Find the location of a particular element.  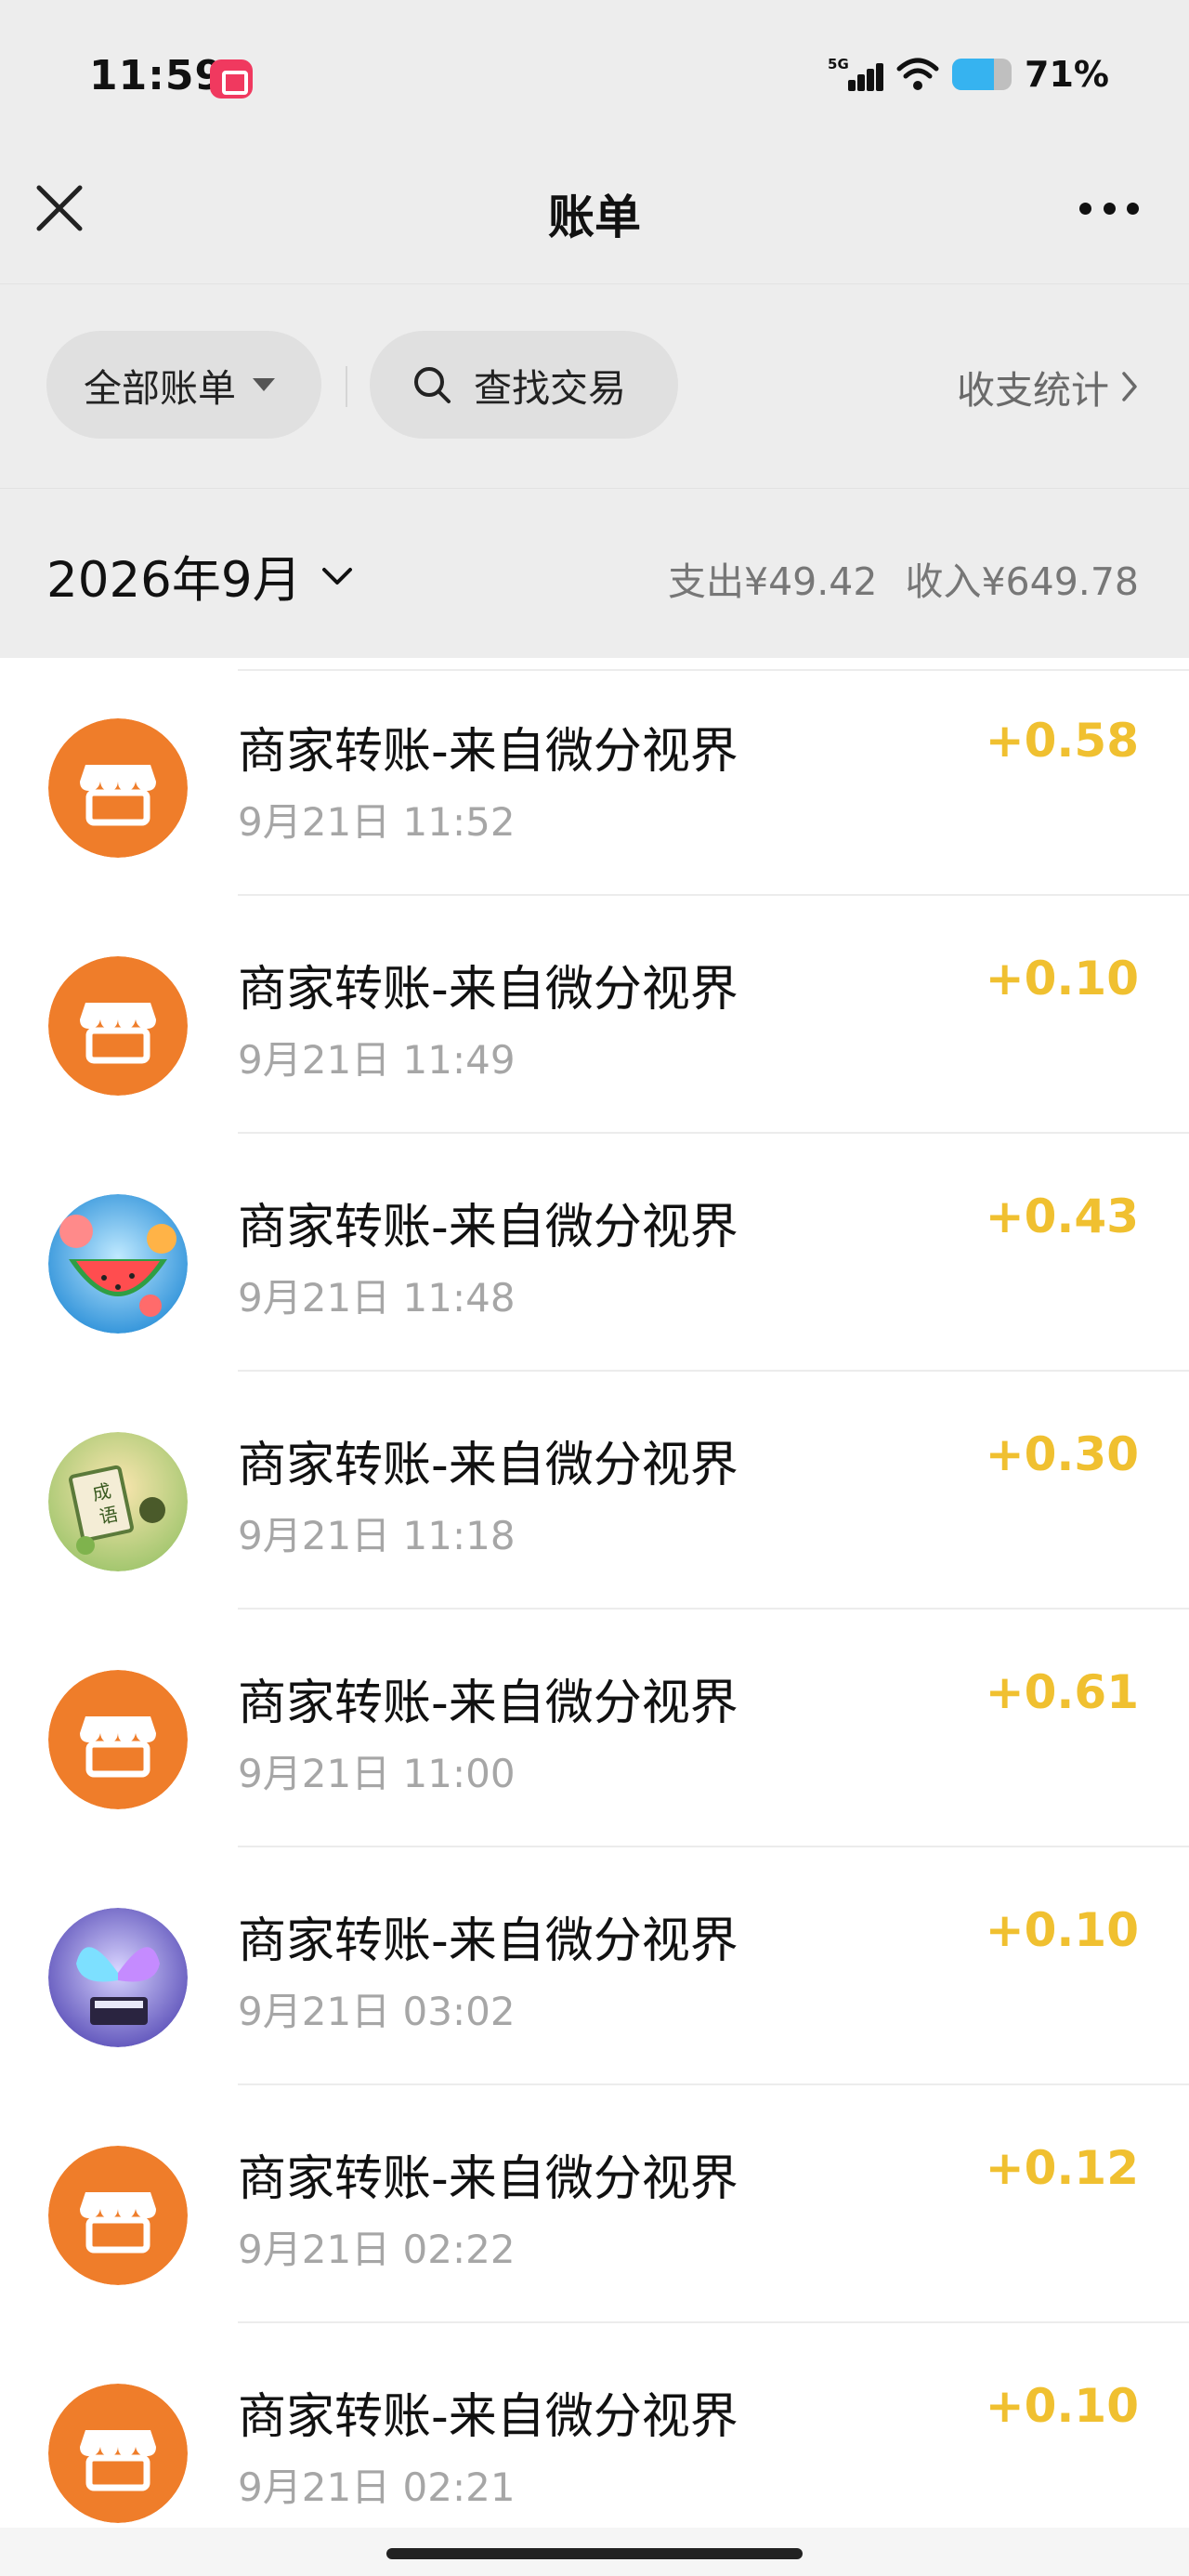

cellular-signal-icon: 5G is located at coordinates (856, 74).